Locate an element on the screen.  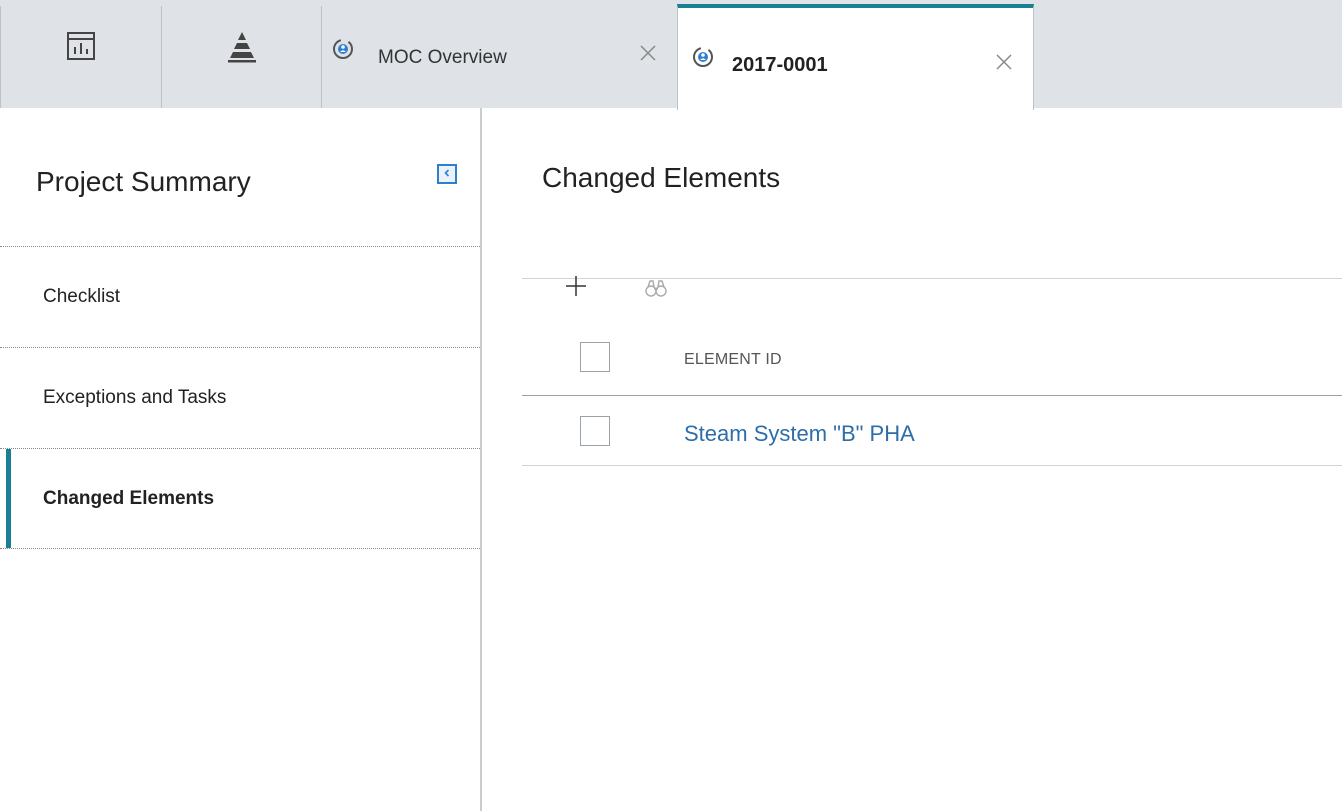
dashboard-chart-icon is located at coordinates (81, 48).